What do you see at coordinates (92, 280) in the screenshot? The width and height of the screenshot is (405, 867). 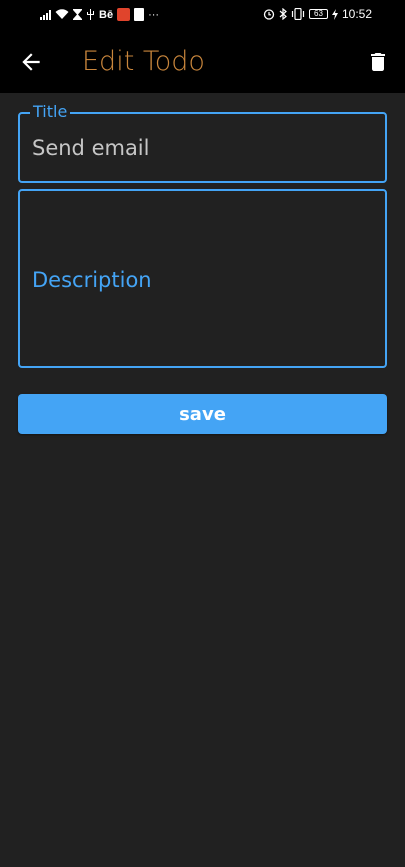 I see `description-placeholder: Description` at bounding box center [92, 280].